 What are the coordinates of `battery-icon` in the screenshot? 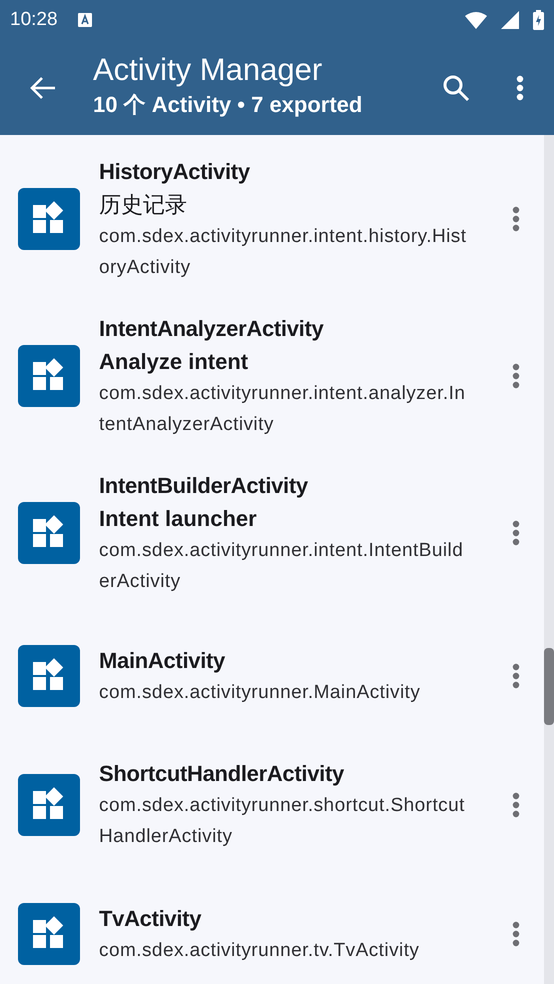 It's located at (538, 20).